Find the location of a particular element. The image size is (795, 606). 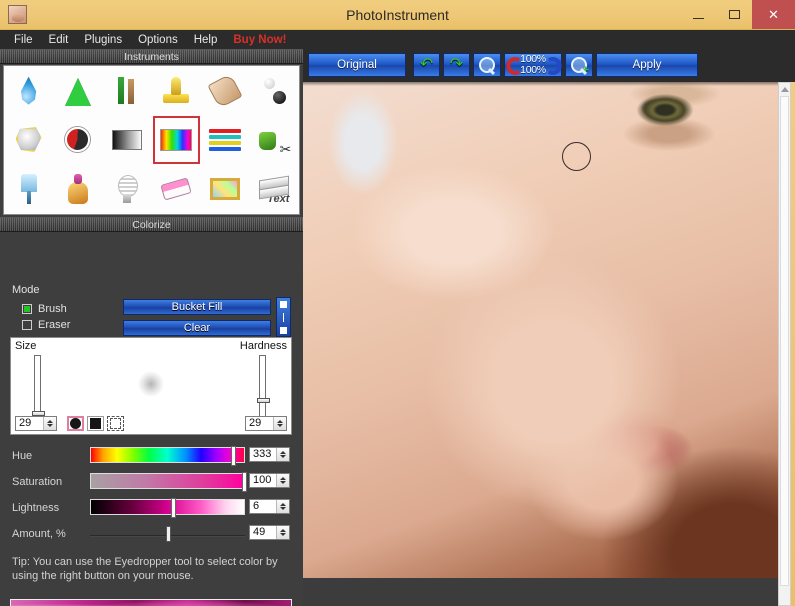

square-brush-swatch is located at coordinates (95, 423).